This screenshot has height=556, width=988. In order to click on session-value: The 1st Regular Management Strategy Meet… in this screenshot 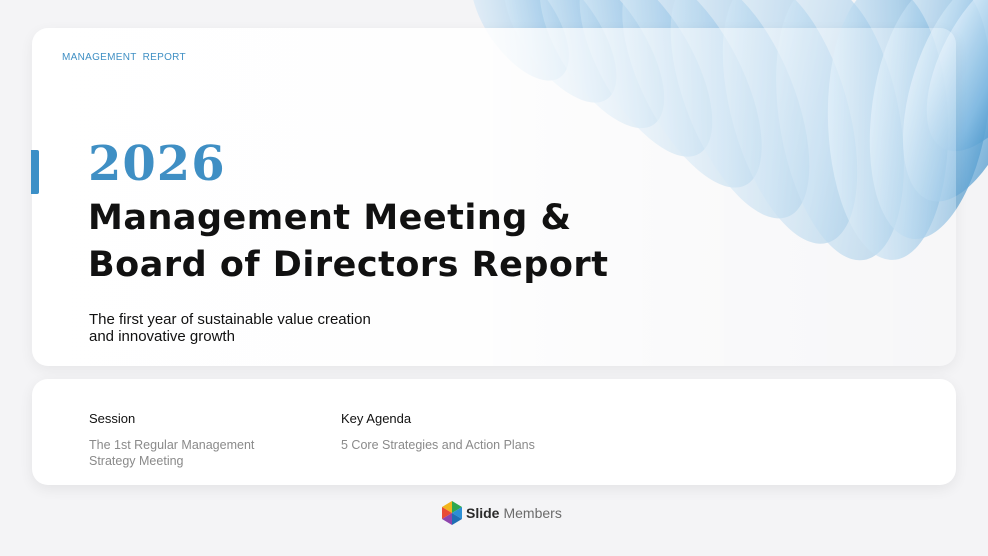, I will do `click(171, 453)`.